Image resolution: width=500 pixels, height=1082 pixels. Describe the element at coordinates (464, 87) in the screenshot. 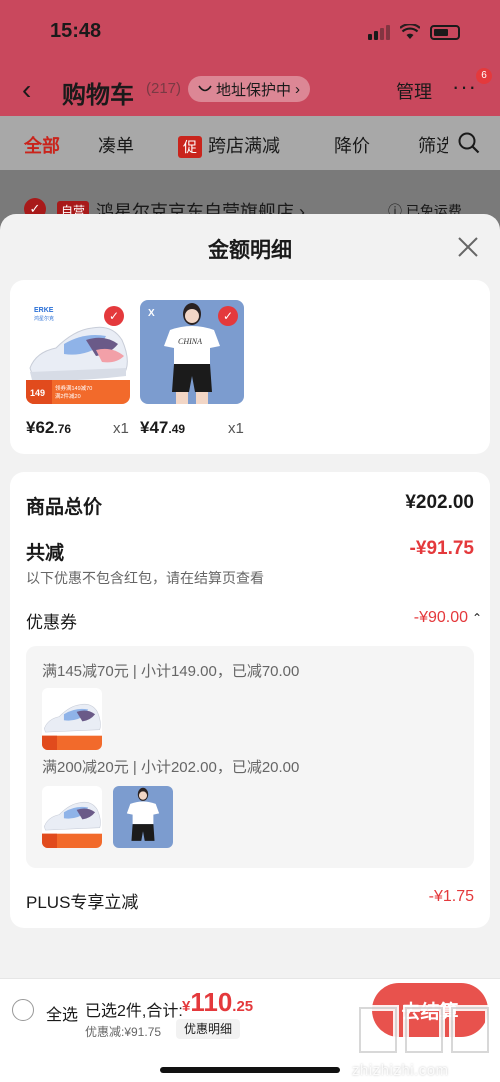

I see `more-icon: ···` at that location.